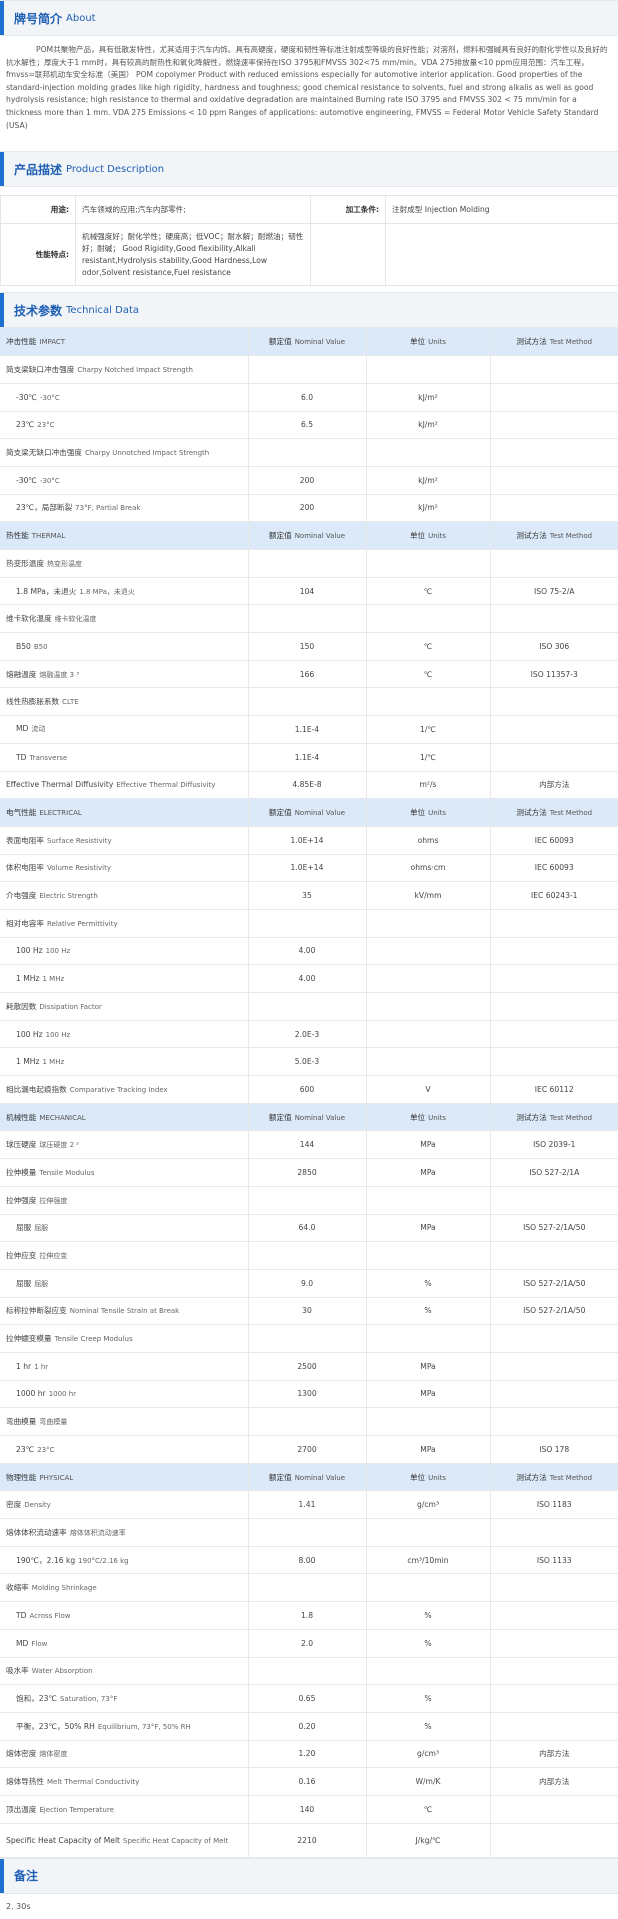 Image resolution: width=618 pixels, height=1919 pixels. What do you see at coordinates (21, 1200) in the screenshot?
I see `property-name-cn: 拉伸强度` at bounding box center [21, 1200].